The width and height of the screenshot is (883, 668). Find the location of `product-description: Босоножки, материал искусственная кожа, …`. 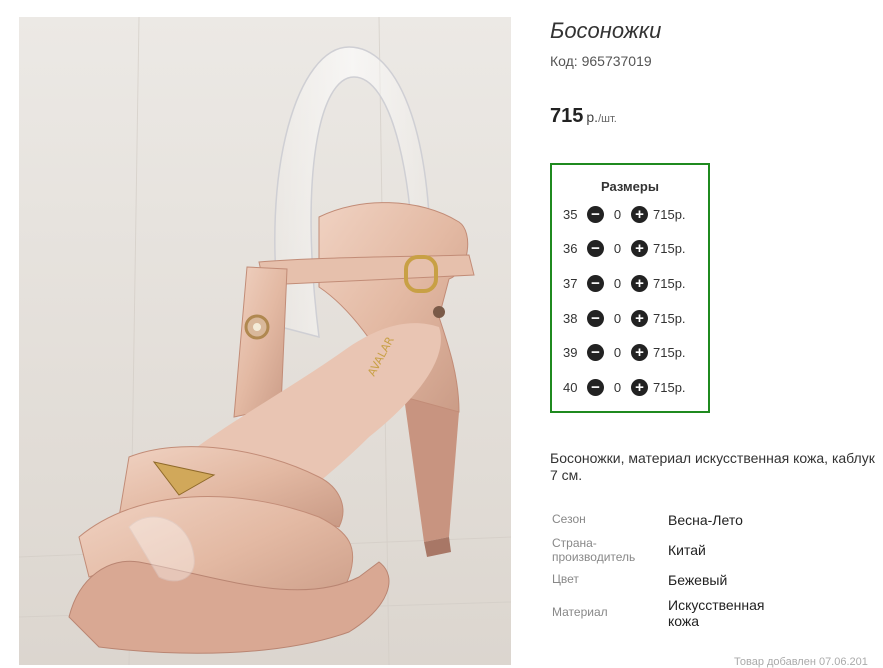

product-description: Босоножки, материал искусственная кожа, … is located at coordinates (712, 466).